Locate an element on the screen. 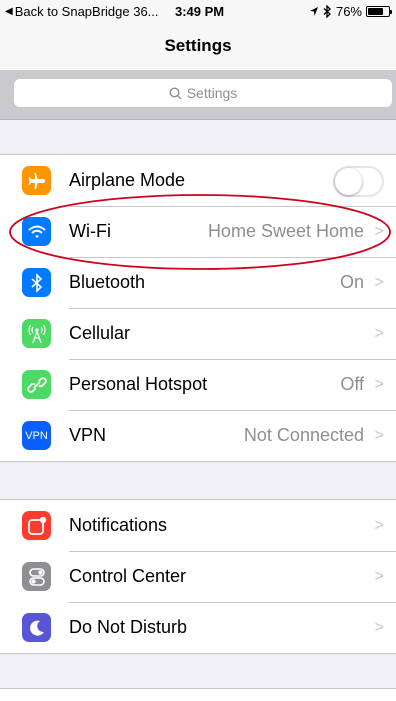  row-wifi: Wi-Fi Home Sweet Home > is located at coordinates (198, 231).